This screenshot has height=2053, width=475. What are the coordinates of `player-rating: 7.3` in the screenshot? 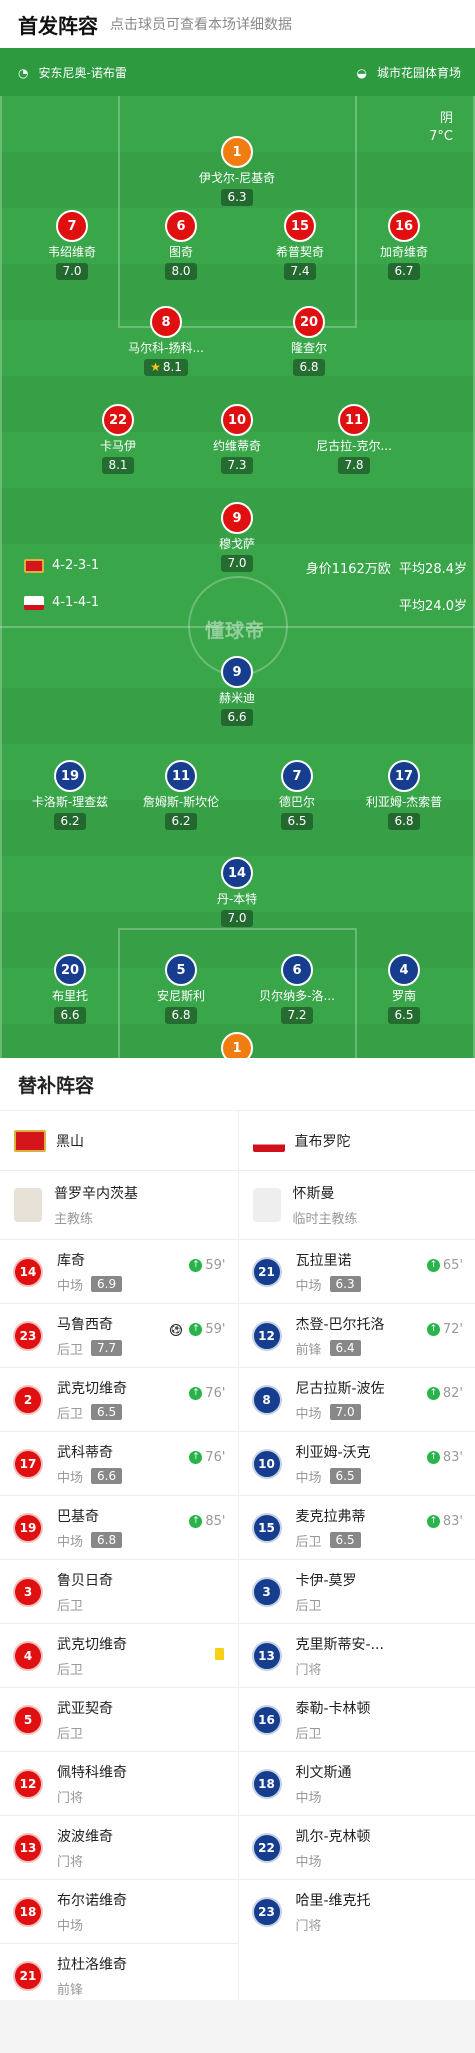 It's located at (237, 465).